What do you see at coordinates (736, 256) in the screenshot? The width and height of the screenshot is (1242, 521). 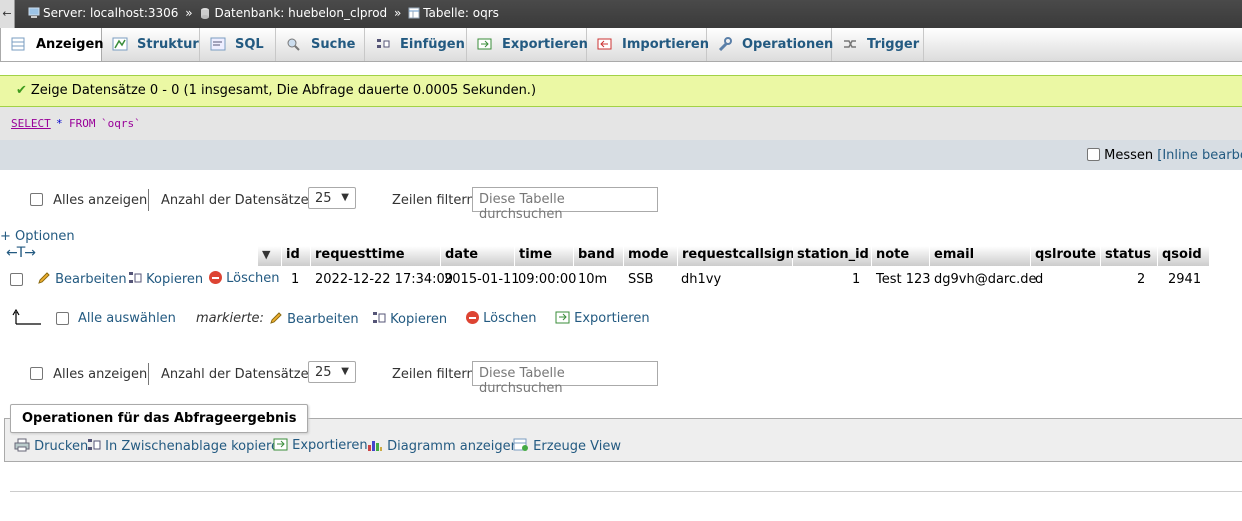 I see `column-header-requestcallsign: requestcallsign` at bounding box center [736, 256].